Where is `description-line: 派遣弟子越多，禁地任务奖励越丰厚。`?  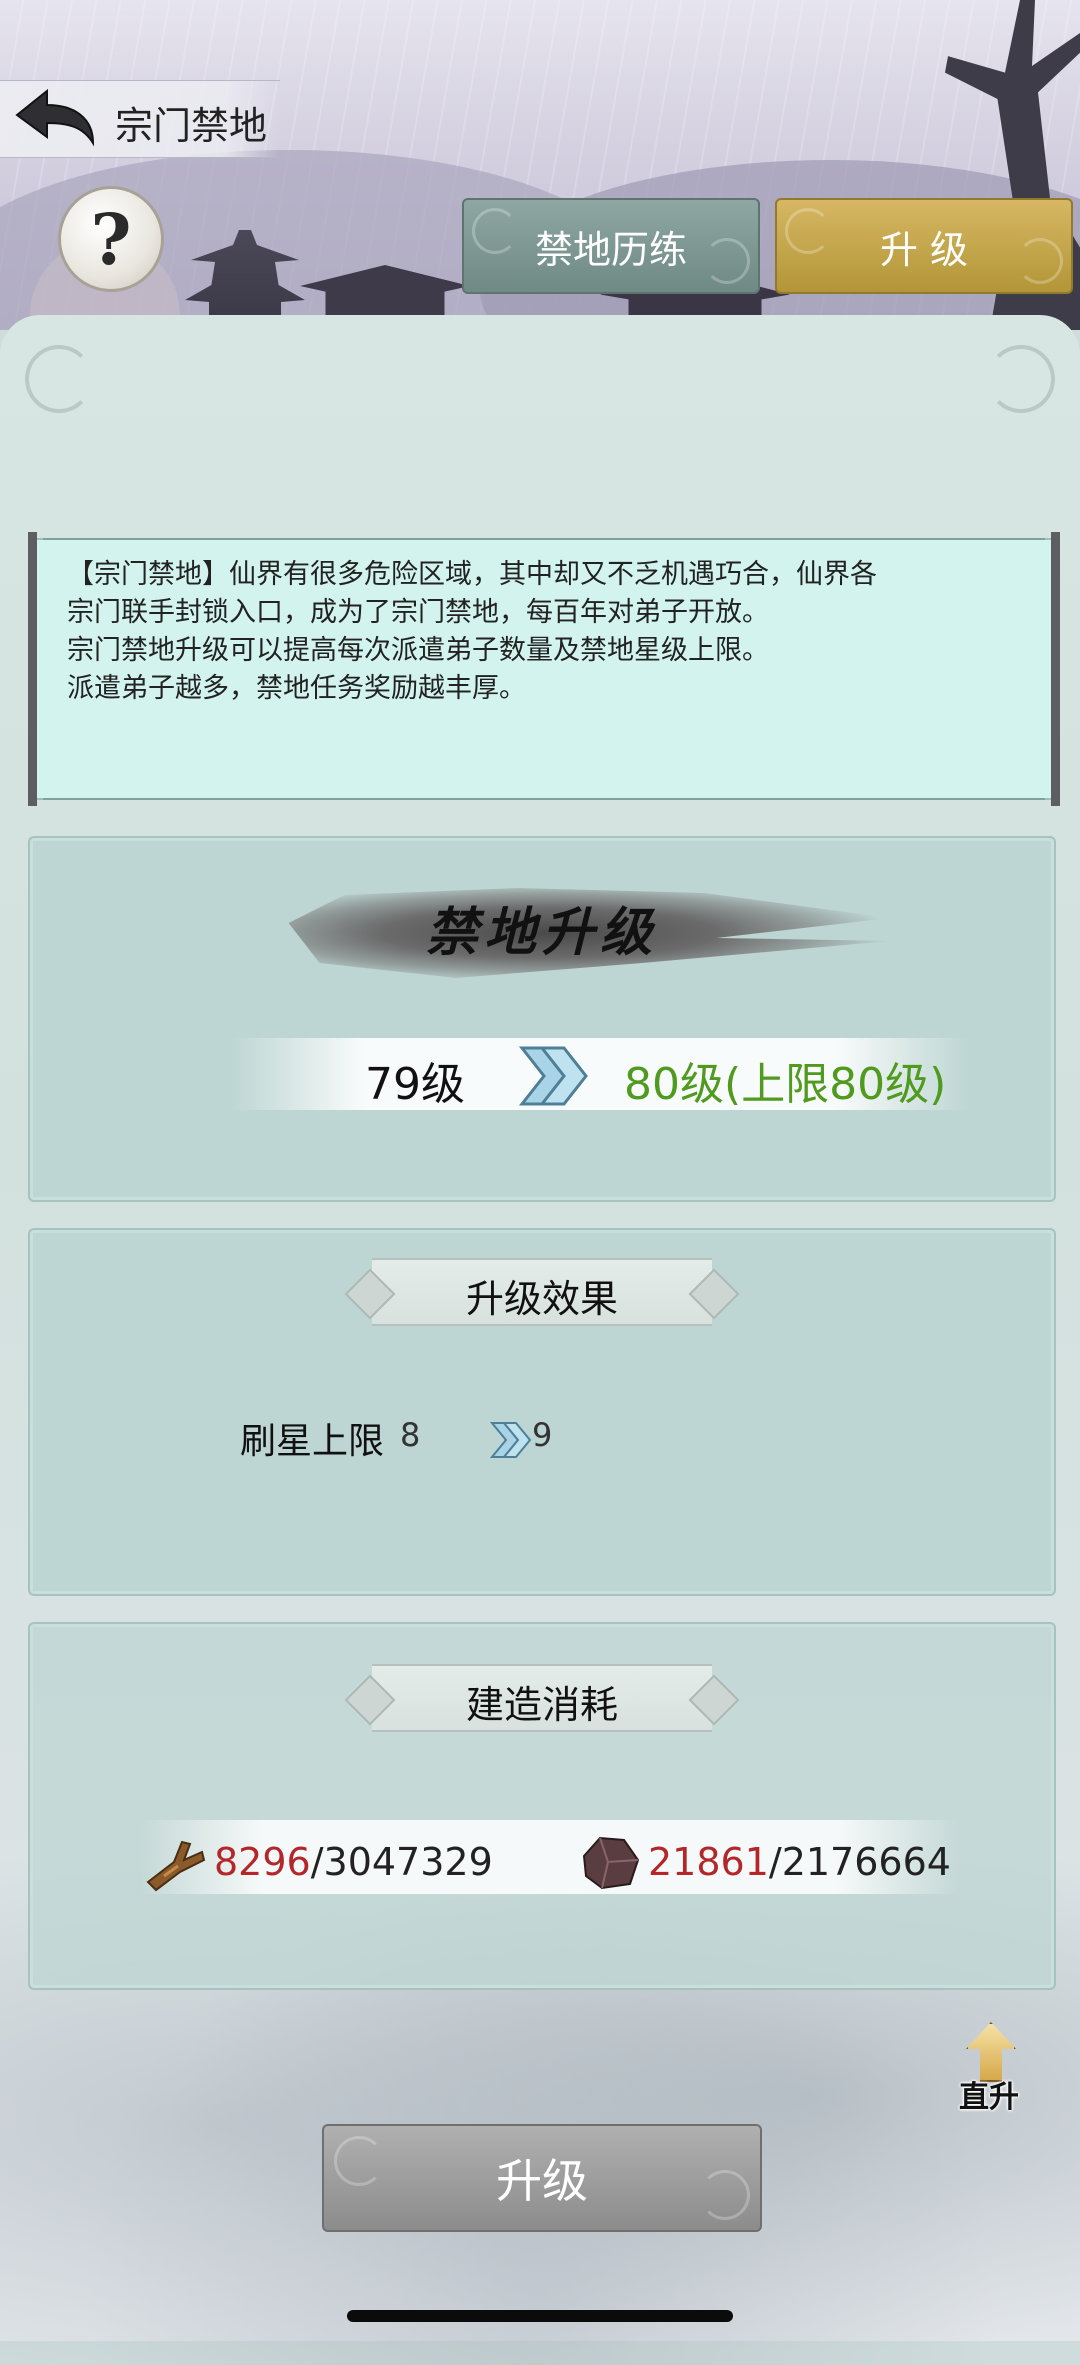
description-line: 派遣弟子越多，禁地任务奖励越丰厚。 is located at coordinates (296, 688).